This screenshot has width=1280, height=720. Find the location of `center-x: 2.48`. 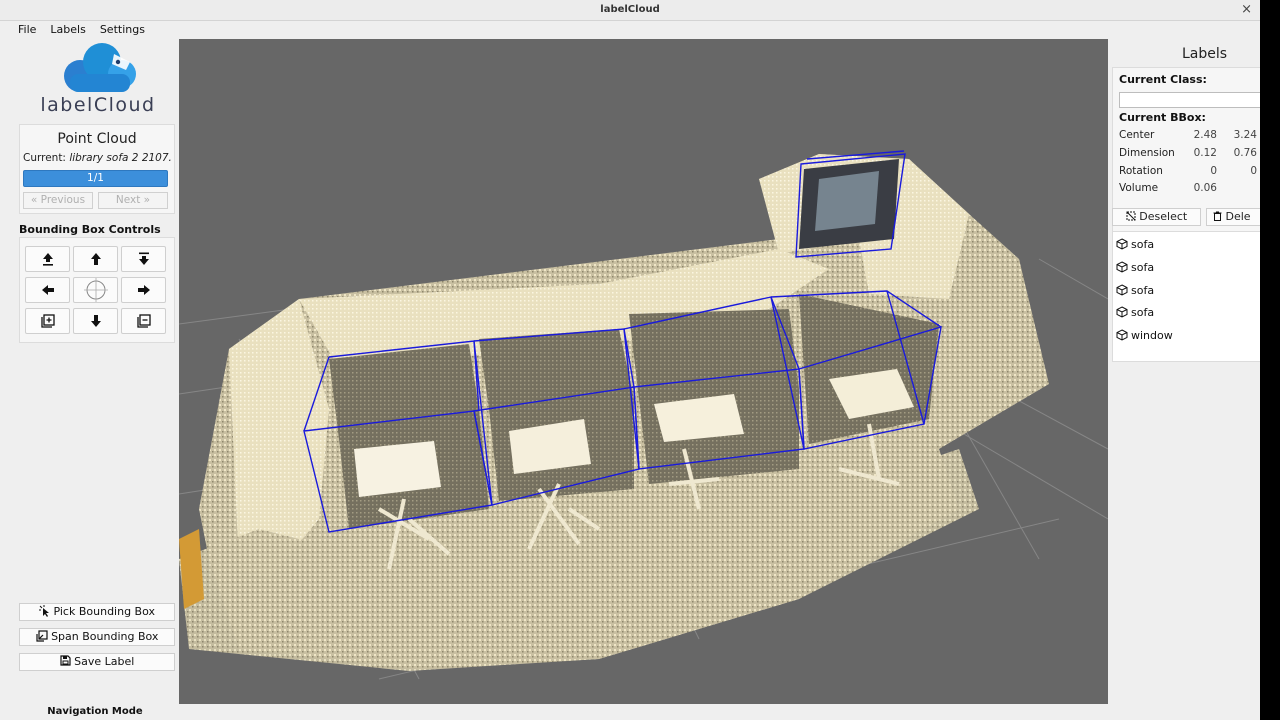

center-x: 2.48 is located at coordinates (1197, 135).